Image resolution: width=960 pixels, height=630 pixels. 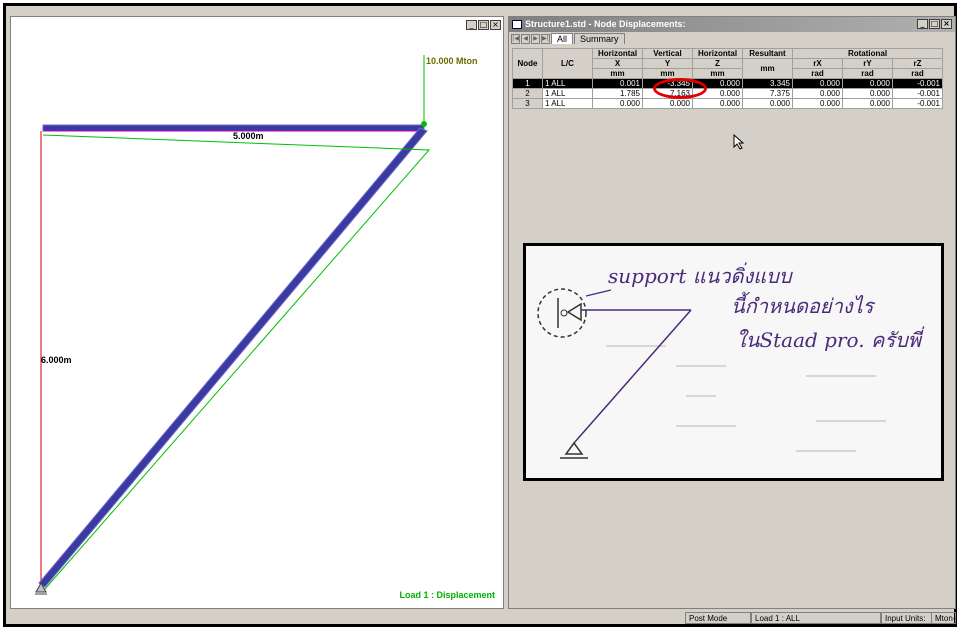 I want to click on note-line-3: ในStaad pro. ครับพี่, so click(x=828, y=340).